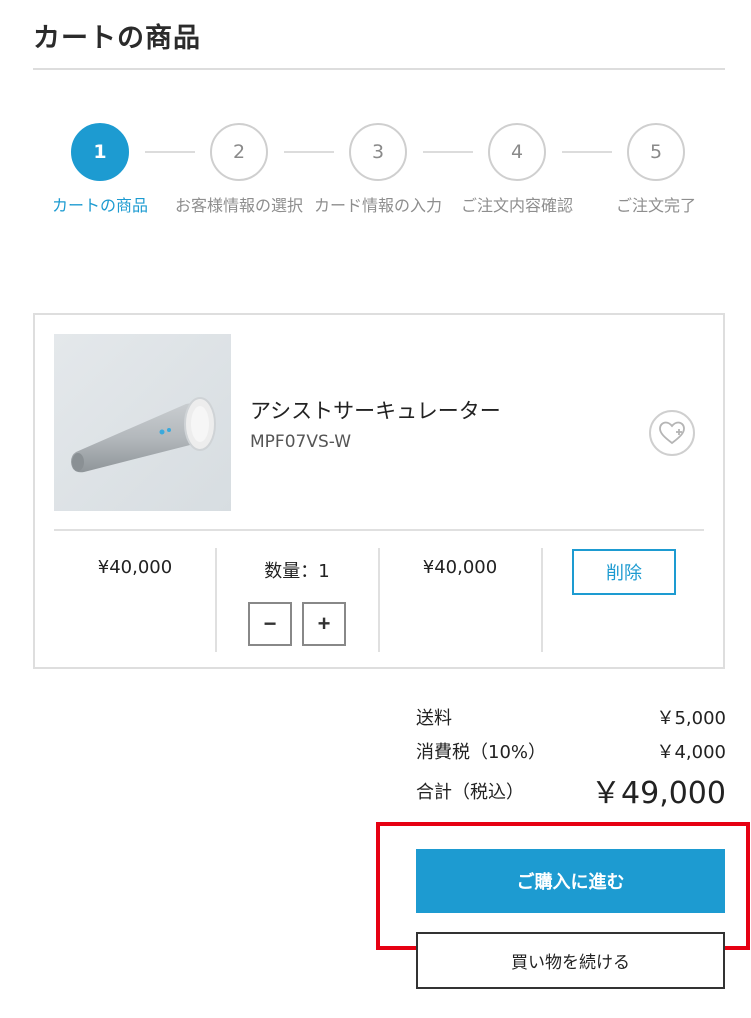  What do you see at coordinates (270, 624) in the screenshot?
I see `decrement-quantity-button: −` at bounding box center [270, 624].